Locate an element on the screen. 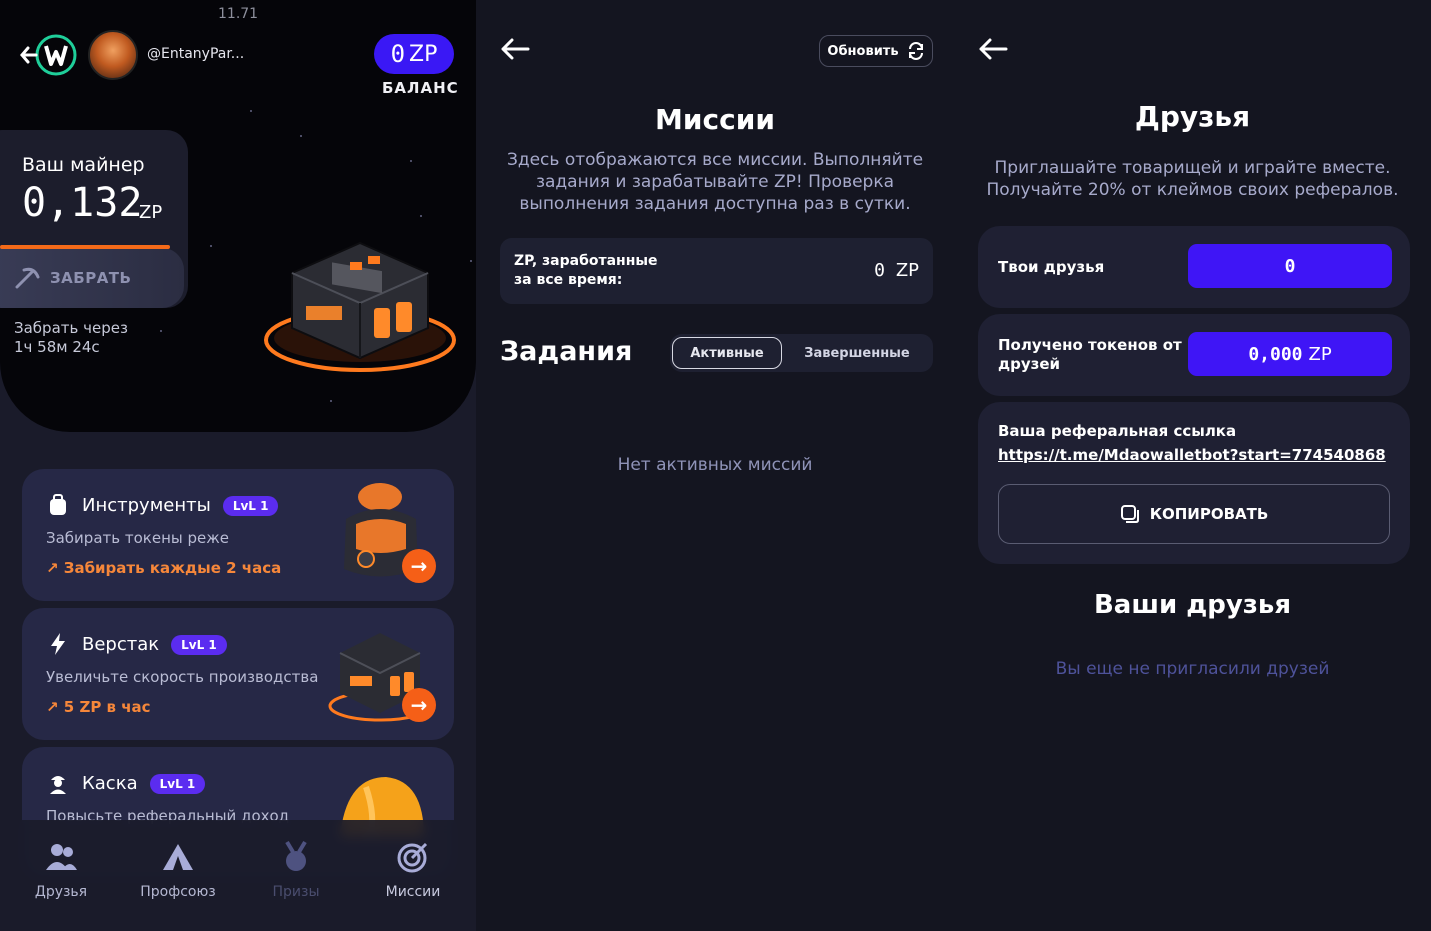  tokens-label-line: друзей is located at coordinates (1029, 364).